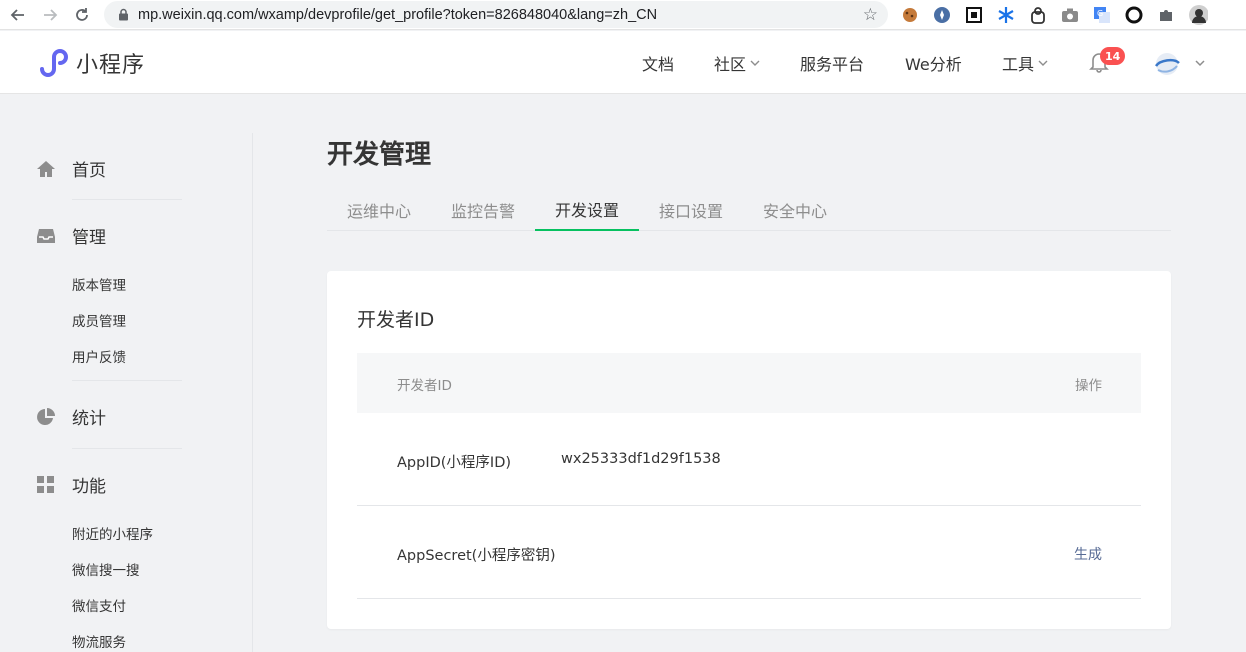  What do you see at coordinates (1070, 15) in the screenshot?
I see `camera-icon` at bounding box center [1070, 15].